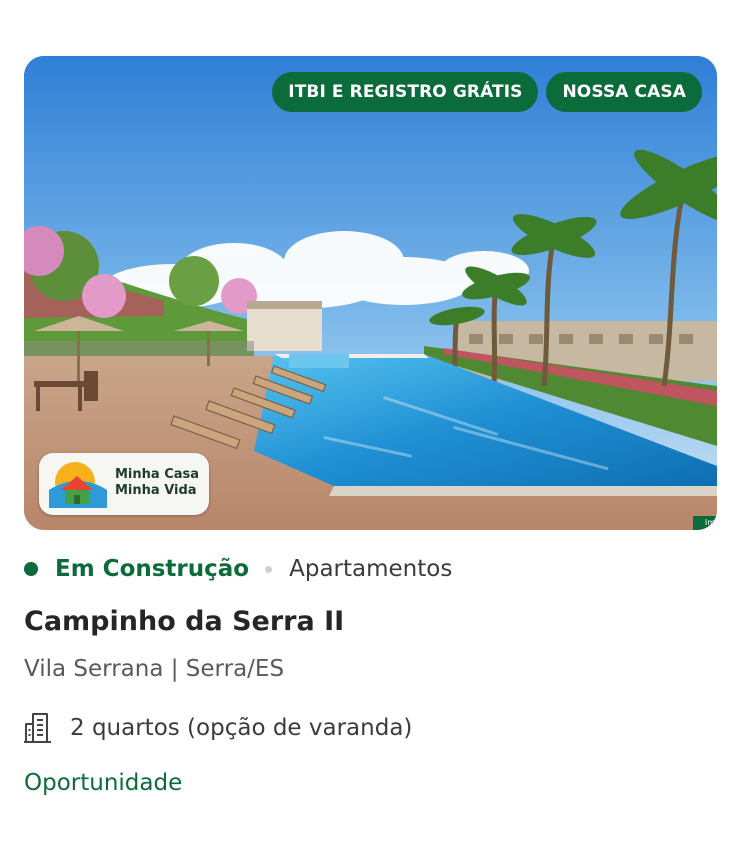 The width and height of the screenshot is (740, 865). I want to click on minha-casa-minha-vida-badge: Minha Casa Minha Vida, so click(124, 484).